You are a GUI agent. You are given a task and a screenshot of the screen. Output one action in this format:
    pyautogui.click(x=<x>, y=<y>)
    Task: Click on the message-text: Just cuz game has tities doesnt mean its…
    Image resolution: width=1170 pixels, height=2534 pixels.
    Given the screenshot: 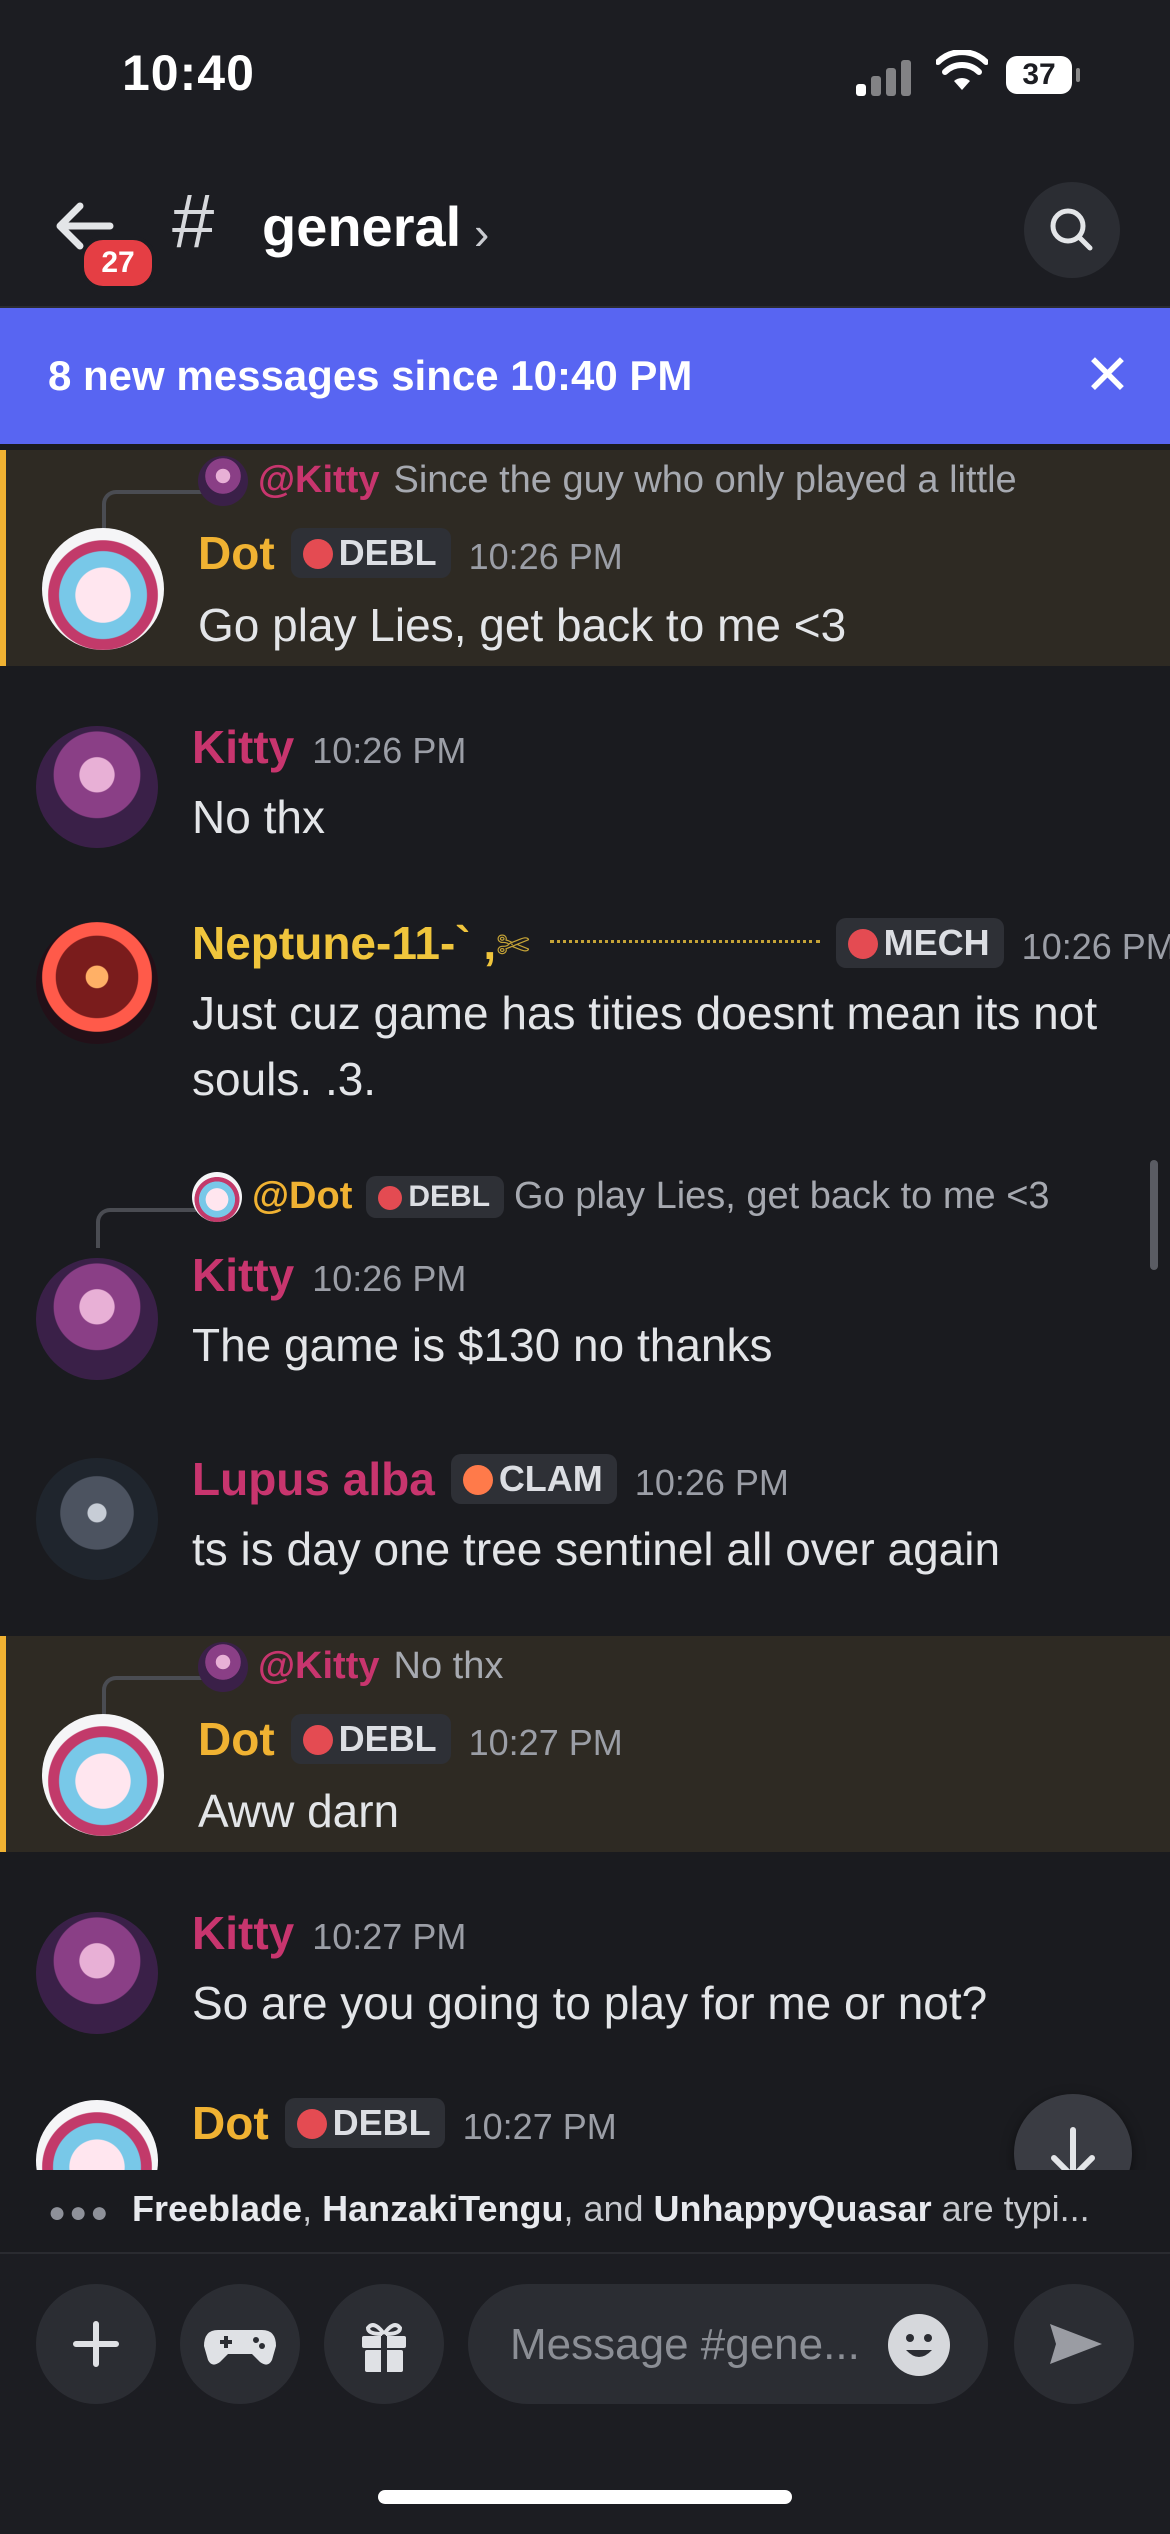 What is the action you would take?
    pyautogui.click(x=645, y=1046)
    